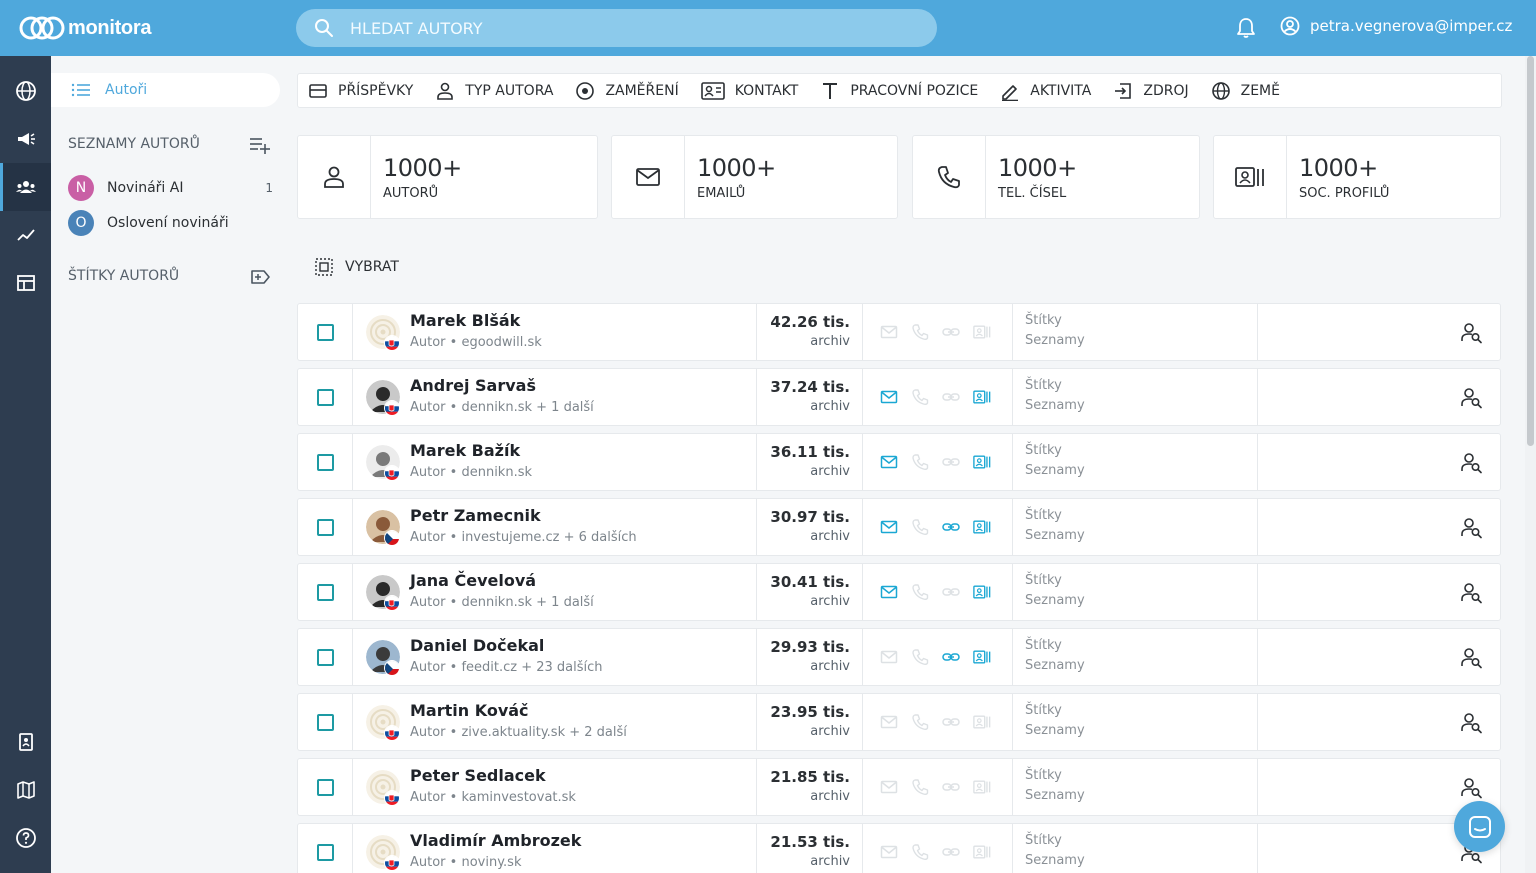  What do you see at coordinates (600, 28) in the screenshot?
I see `search-input` at bounding box center [600, 28].